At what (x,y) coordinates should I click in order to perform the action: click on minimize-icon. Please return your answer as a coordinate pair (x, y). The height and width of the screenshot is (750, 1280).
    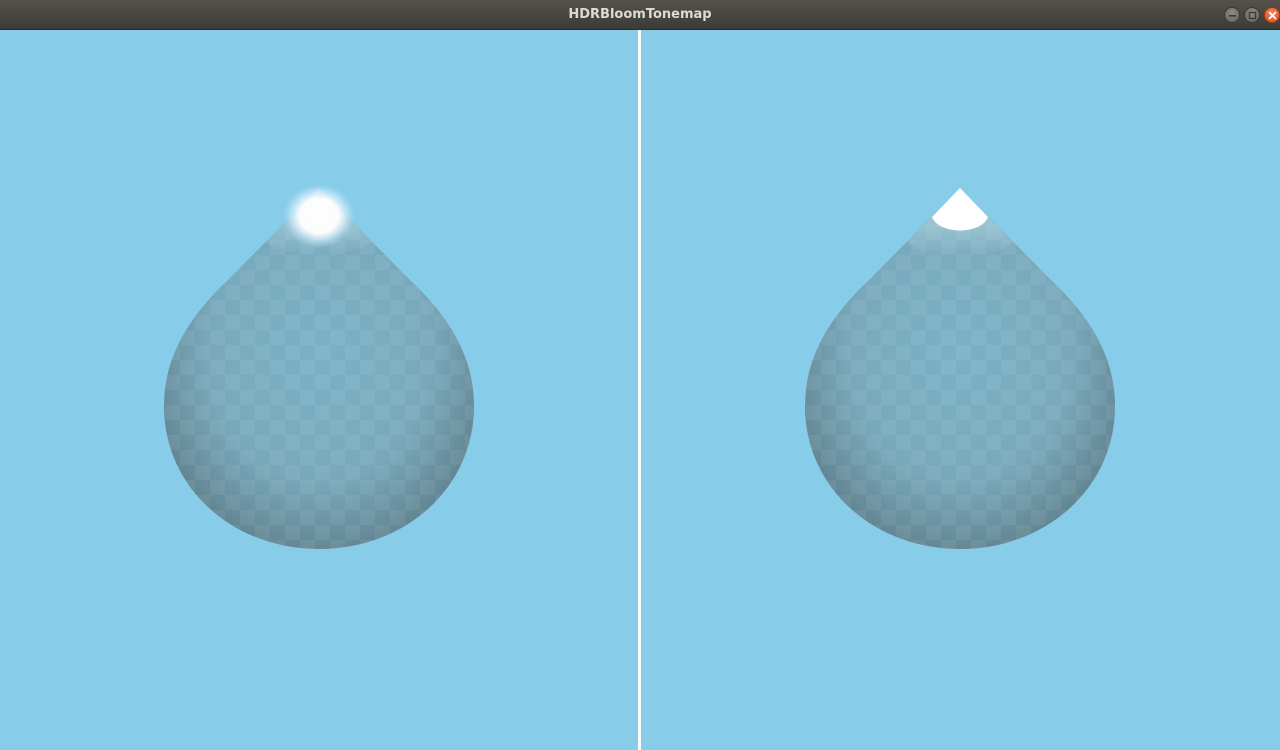
    Looking at the image, I should click on (1232, 16).